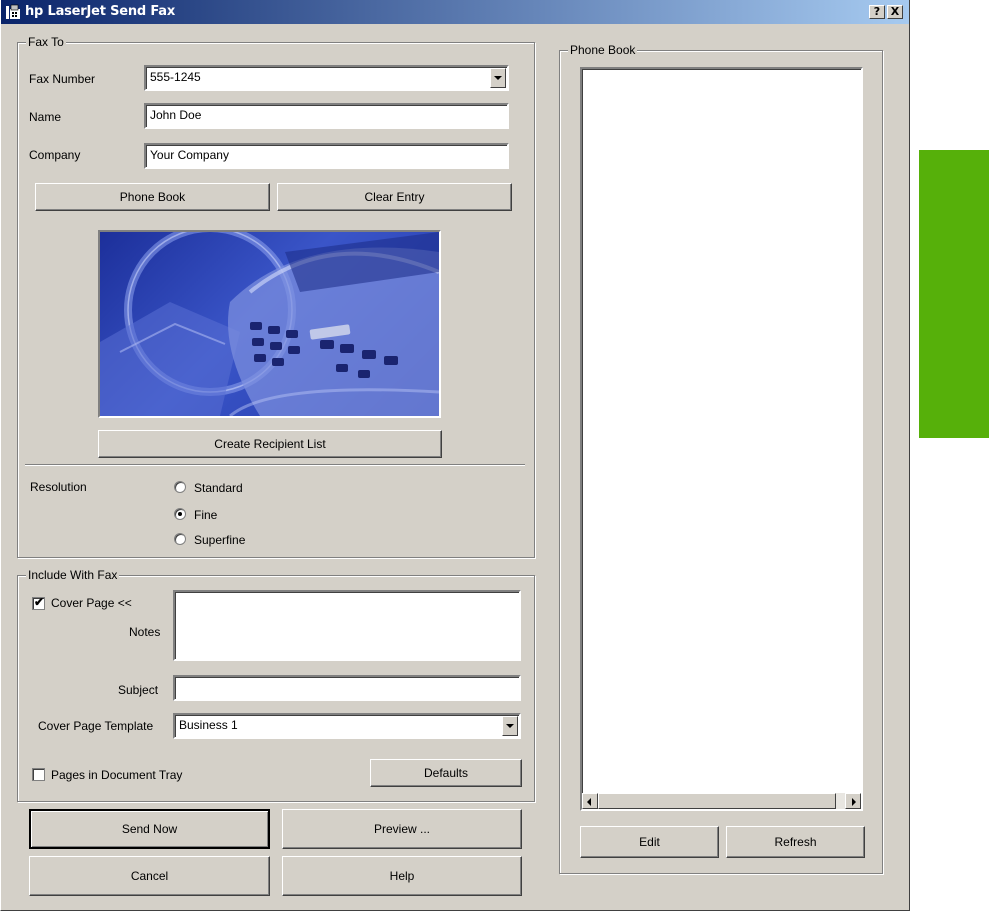  I want to click on phone-book-button: Phone Book, so click(152, 197).